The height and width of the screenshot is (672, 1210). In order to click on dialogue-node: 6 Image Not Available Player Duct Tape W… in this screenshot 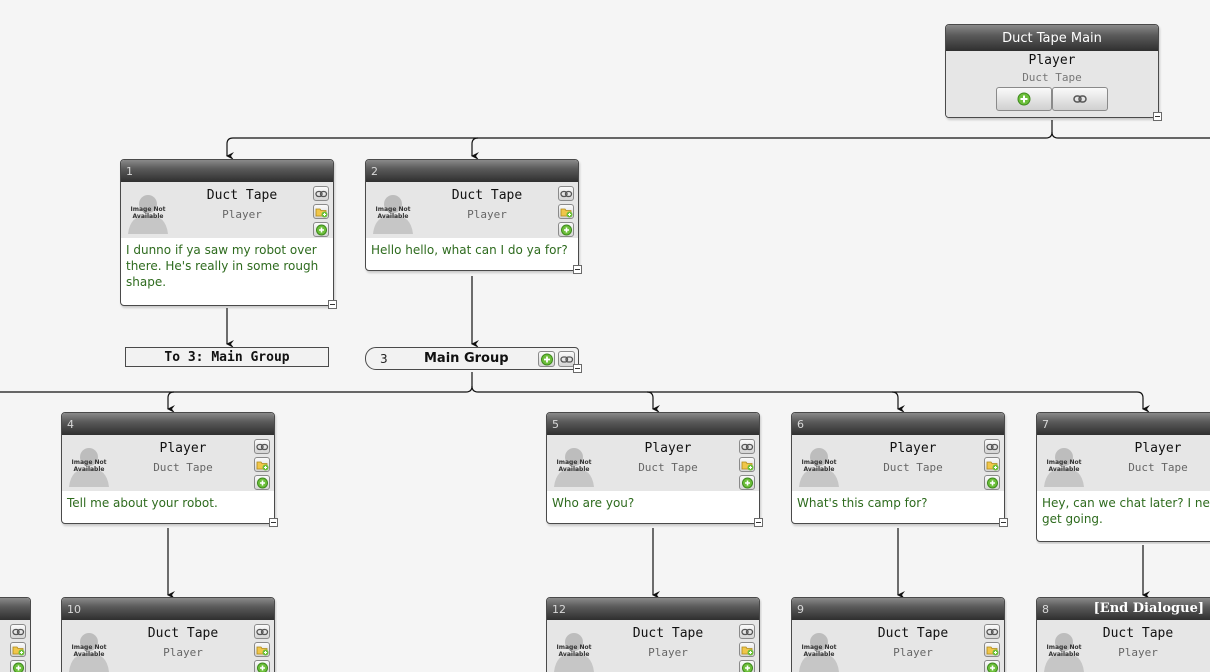, I will do `click(899, 469)`.